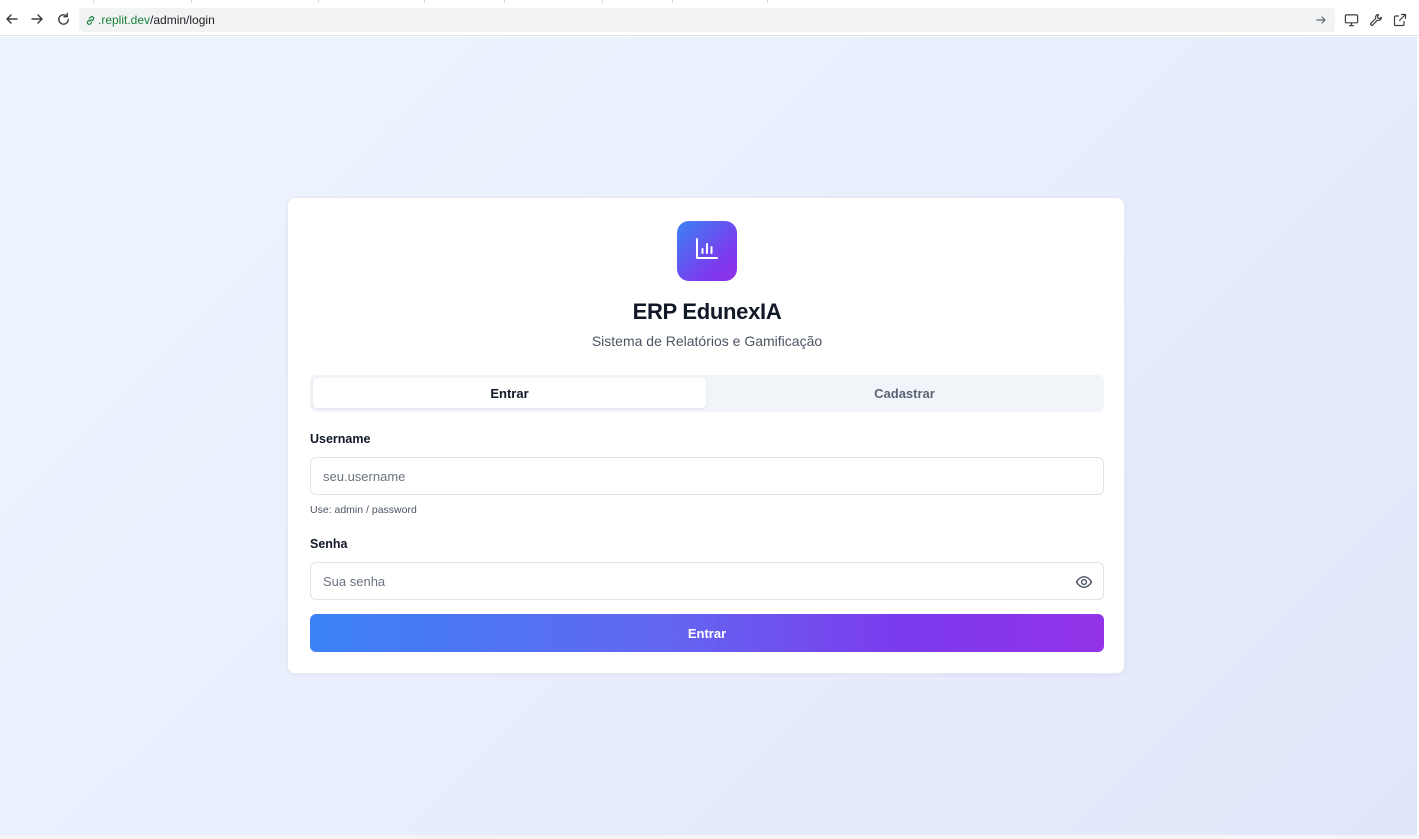  Describe the element at coordinates (904, 393) in the screenshot. I see `tab-cadastrar: Cadastrar` at that location.